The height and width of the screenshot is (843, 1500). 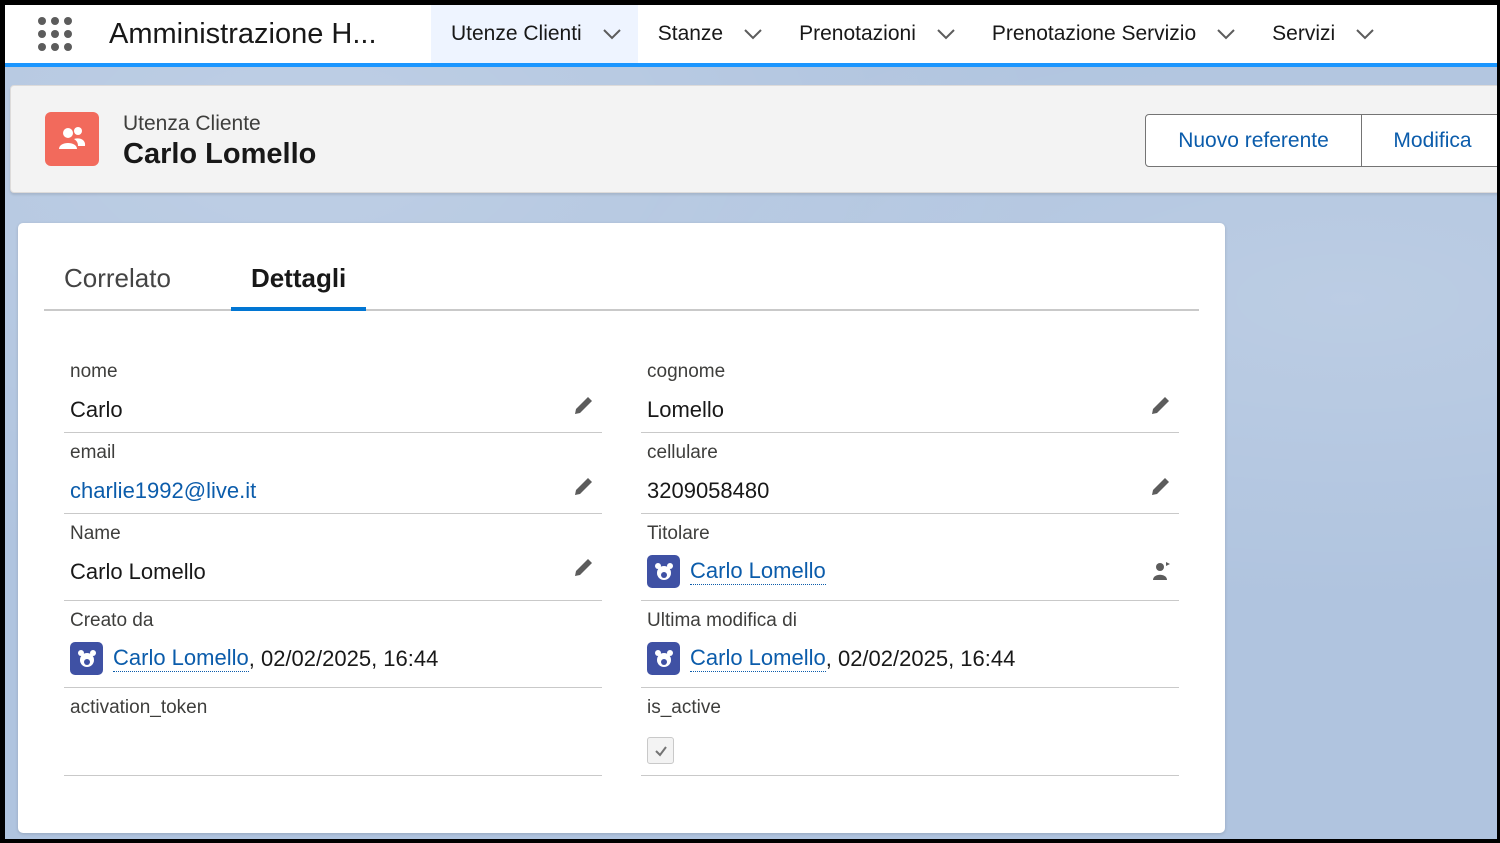 What do you see at coordinates (1161, 571) in the screenshot?
I see `change-owner-icon` at bounding box center [1161, 571].